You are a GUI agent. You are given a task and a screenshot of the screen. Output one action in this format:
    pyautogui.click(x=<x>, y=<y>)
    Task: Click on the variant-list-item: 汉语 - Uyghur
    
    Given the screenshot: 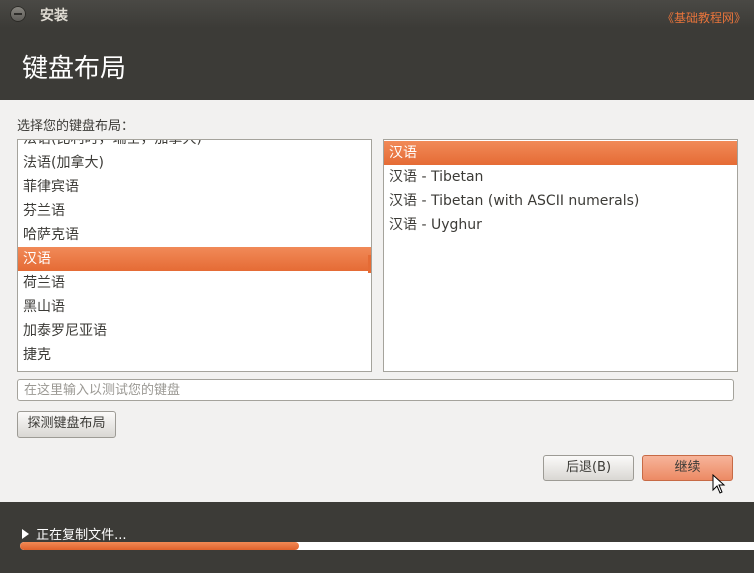 What is the action you would take?
    pyautogui.click(x=560, y=225)
    